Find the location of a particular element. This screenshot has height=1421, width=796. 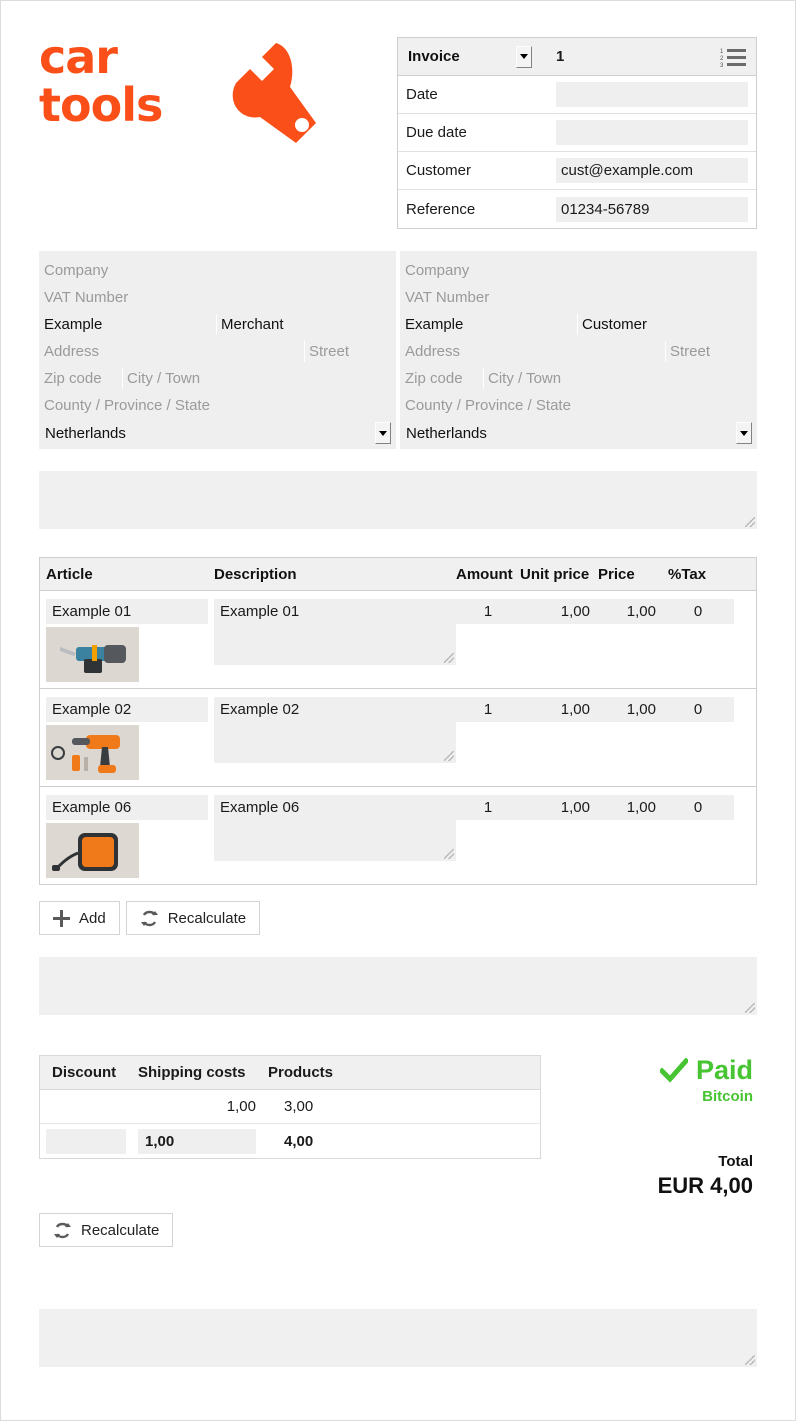

merchant-vat-input: VAT Number is located at coordinates (217, 297).